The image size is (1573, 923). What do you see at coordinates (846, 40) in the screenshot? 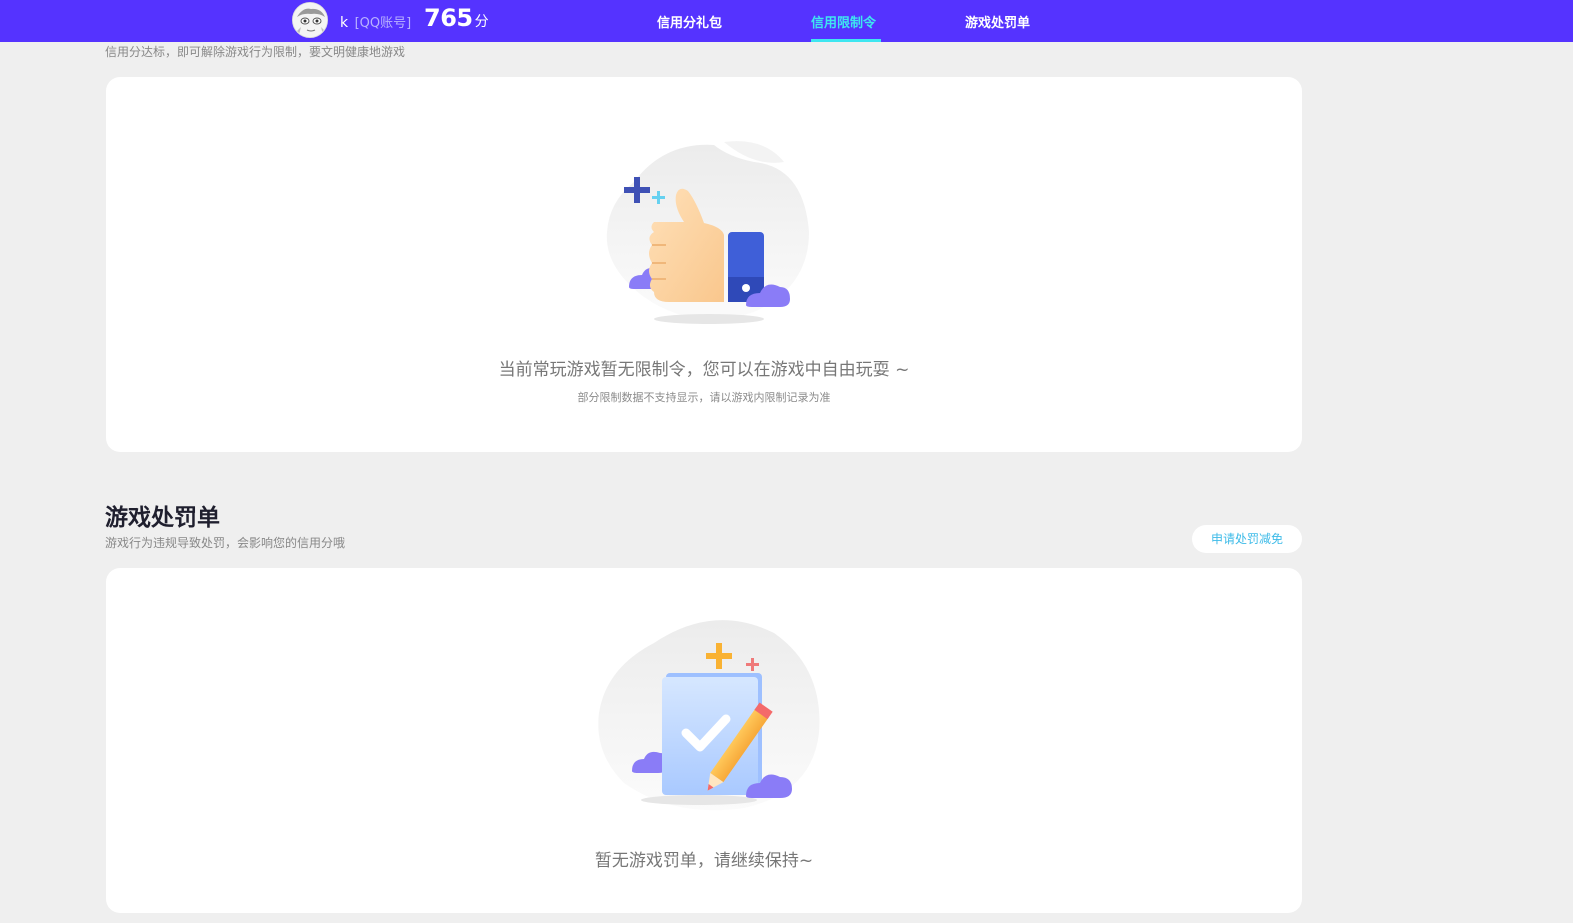
I see `active-tab-indicator` at bounding box center [846, 40].